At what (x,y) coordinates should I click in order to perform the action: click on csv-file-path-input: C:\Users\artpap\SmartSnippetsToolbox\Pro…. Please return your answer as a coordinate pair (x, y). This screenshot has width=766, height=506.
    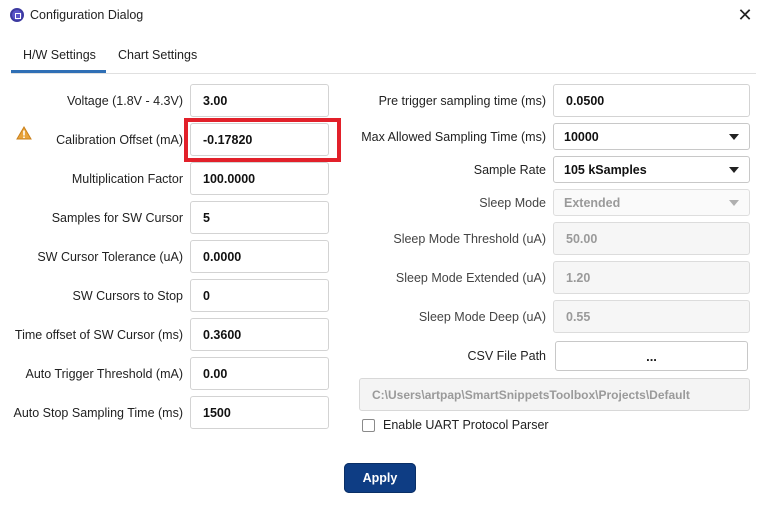
    Looking at the image, I should click on (554, 394).